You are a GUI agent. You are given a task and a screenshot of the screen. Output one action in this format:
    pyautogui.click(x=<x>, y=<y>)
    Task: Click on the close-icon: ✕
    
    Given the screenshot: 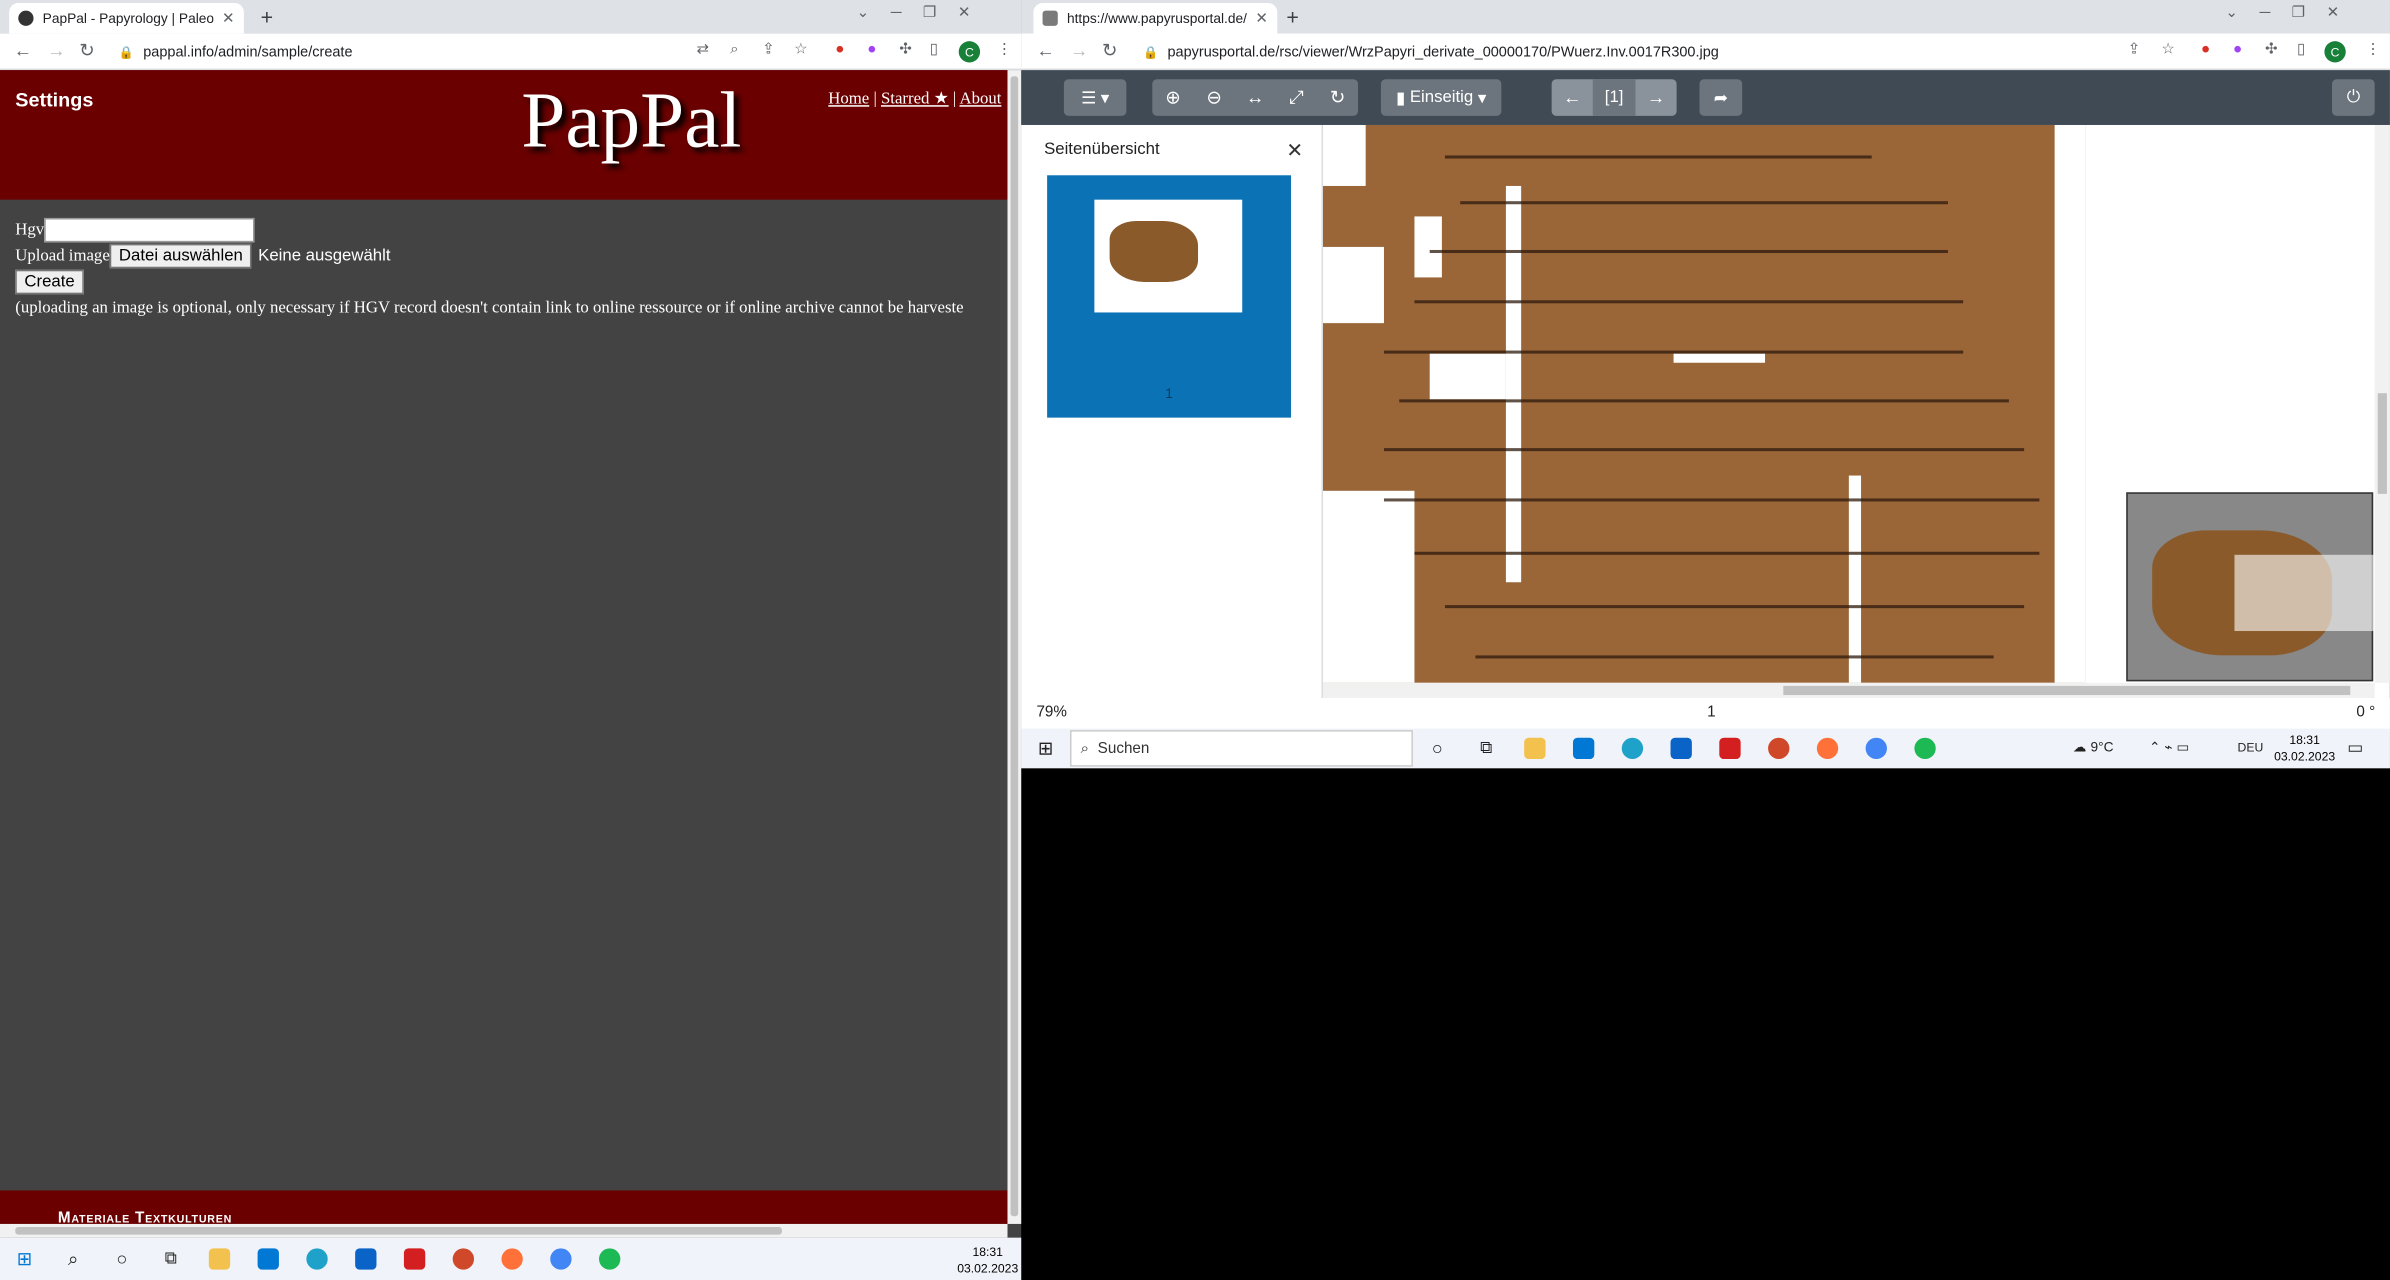 What is the action you would take?
    pyautogui.click(x=1294, y=151)
    